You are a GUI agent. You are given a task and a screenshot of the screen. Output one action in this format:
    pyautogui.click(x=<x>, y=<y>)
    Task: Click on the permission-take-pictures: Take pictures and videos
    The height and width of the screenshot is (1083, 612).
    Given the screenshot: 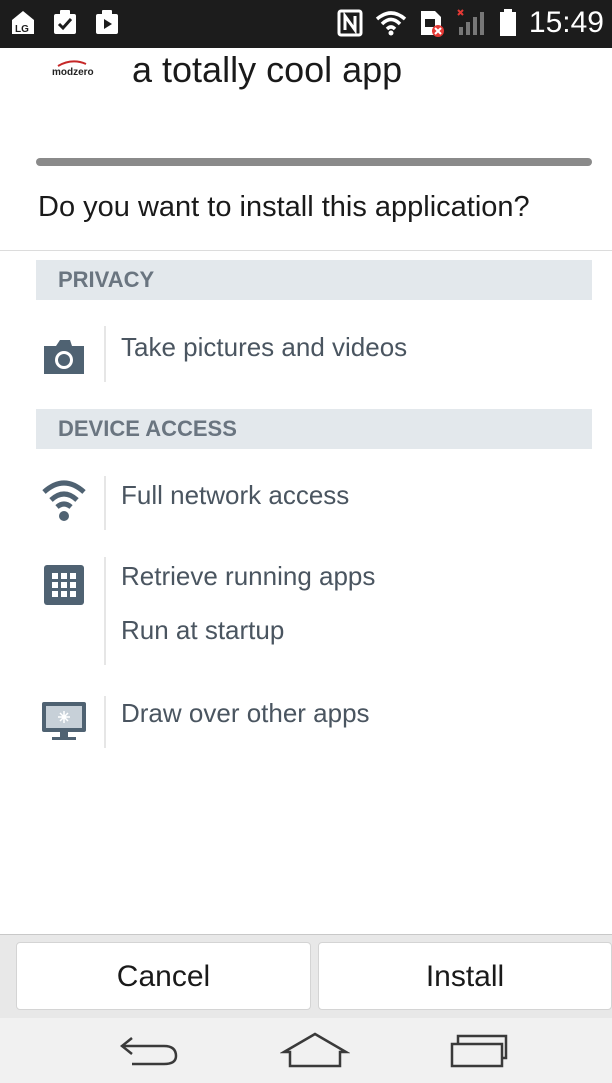 What is the action you would take?
    pyautogui.click(x=264, y=347)
    